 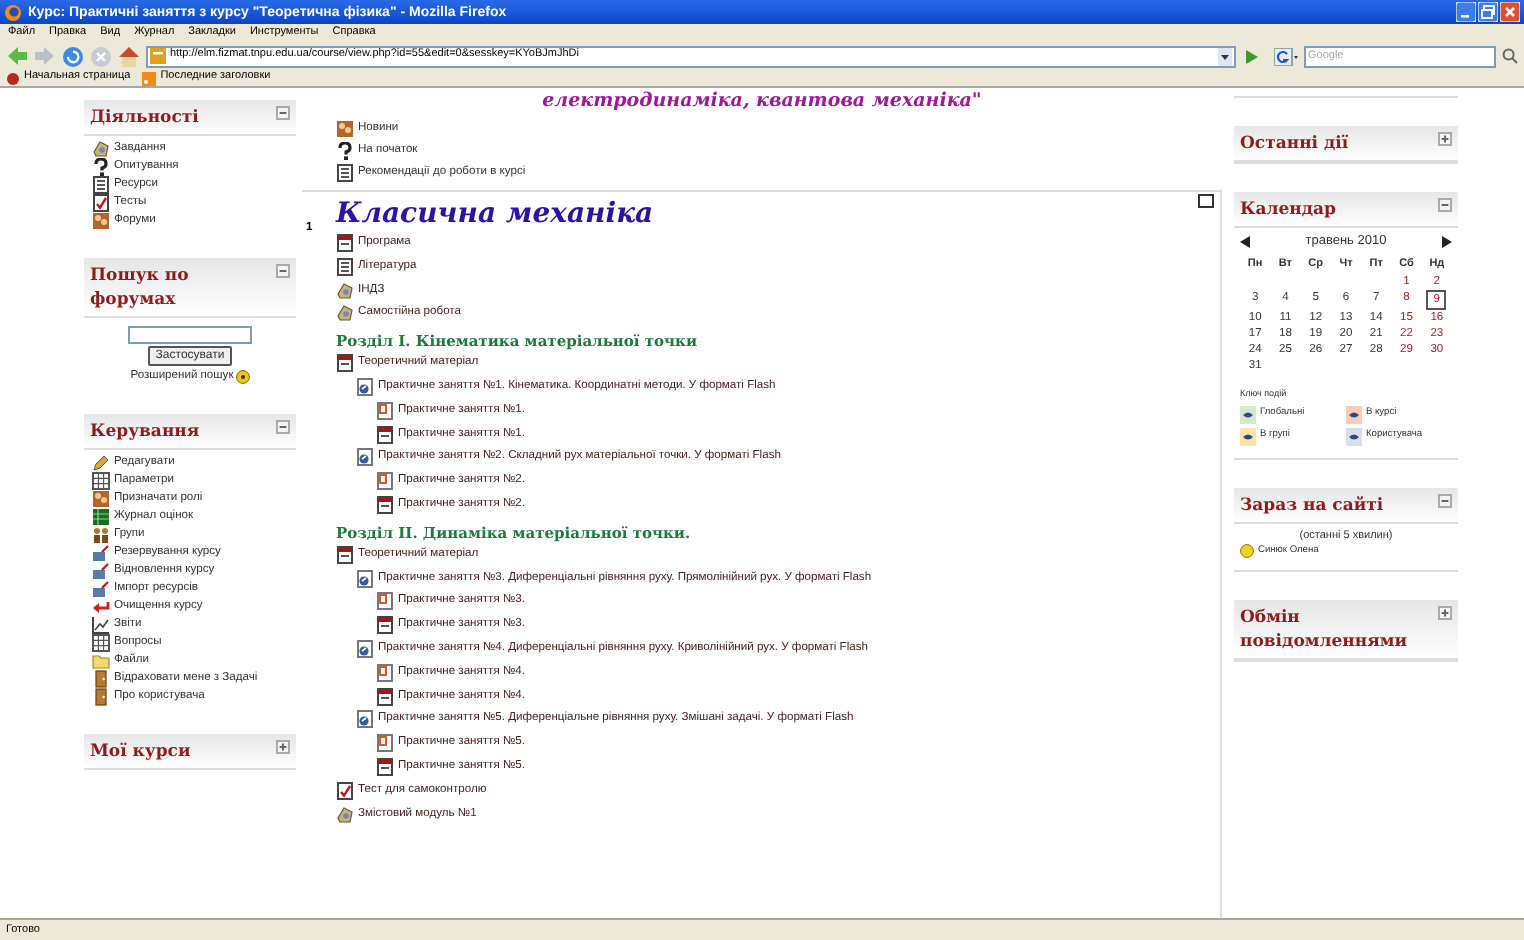 What do you see at coordinates (140, 288) in the screenshot?
I see `block-title: Пошук по форумах` at bounding box center [140, 288].